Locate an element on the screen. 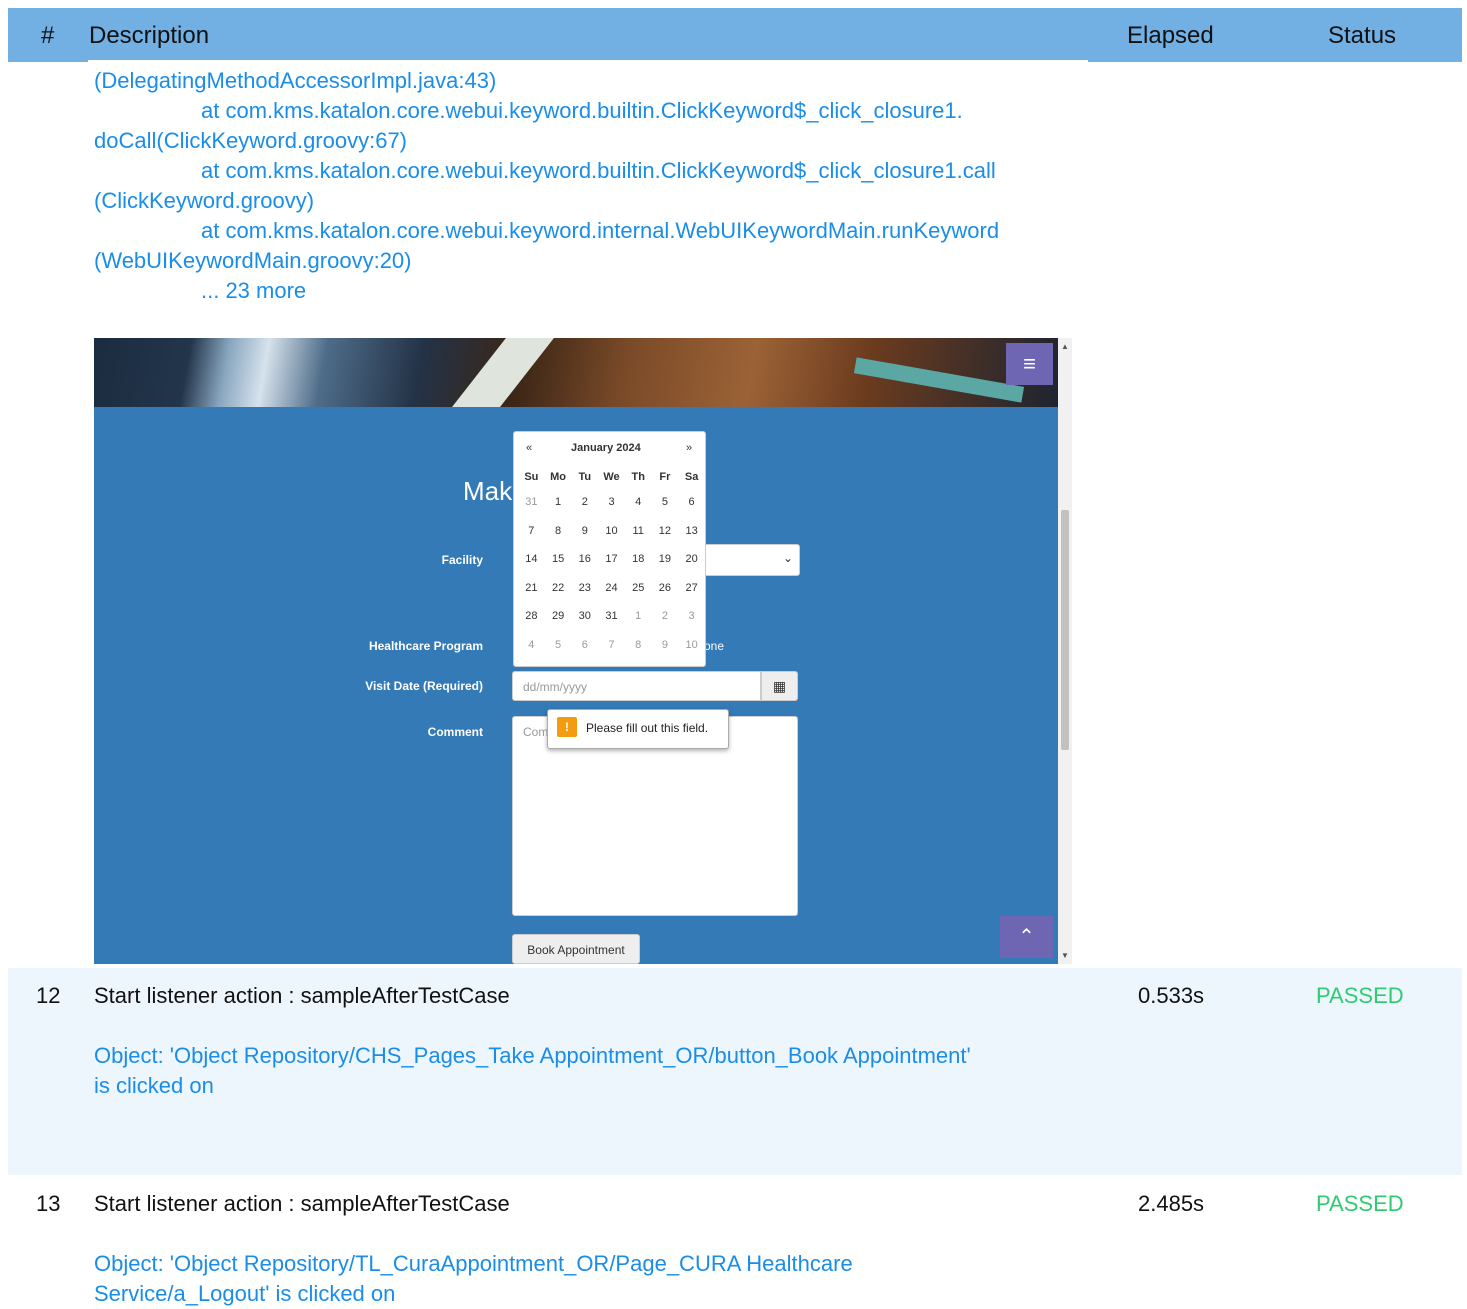  warning-icon: ! is located at coordinates (567, 727).